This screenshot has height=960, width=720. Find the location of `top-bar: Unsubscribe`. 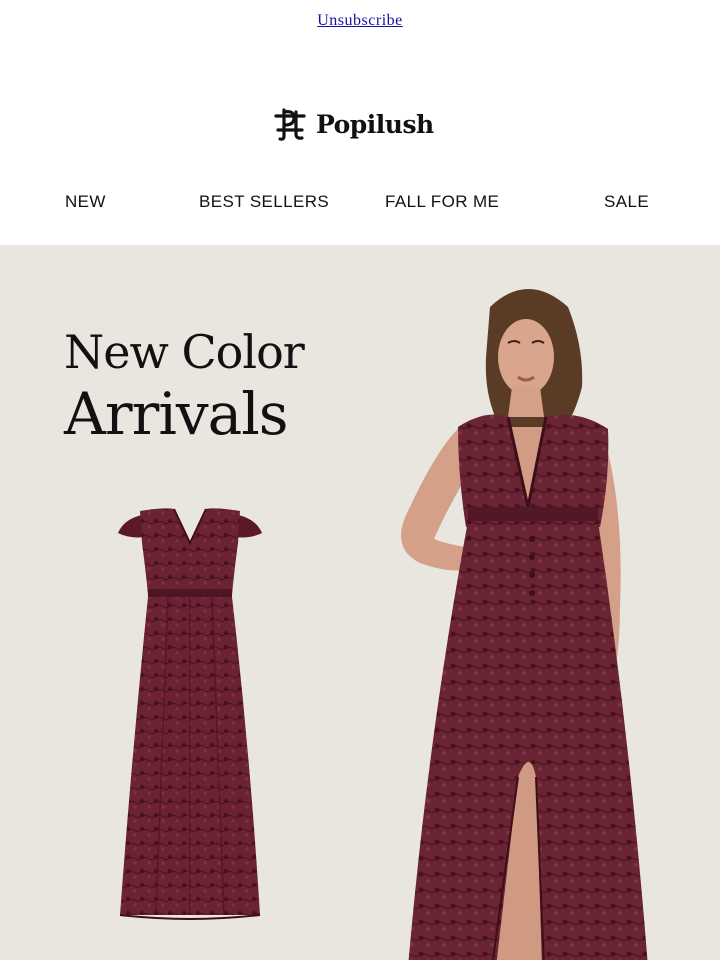

top-bar: Unsubscribe is located at coordinates (360, 22).